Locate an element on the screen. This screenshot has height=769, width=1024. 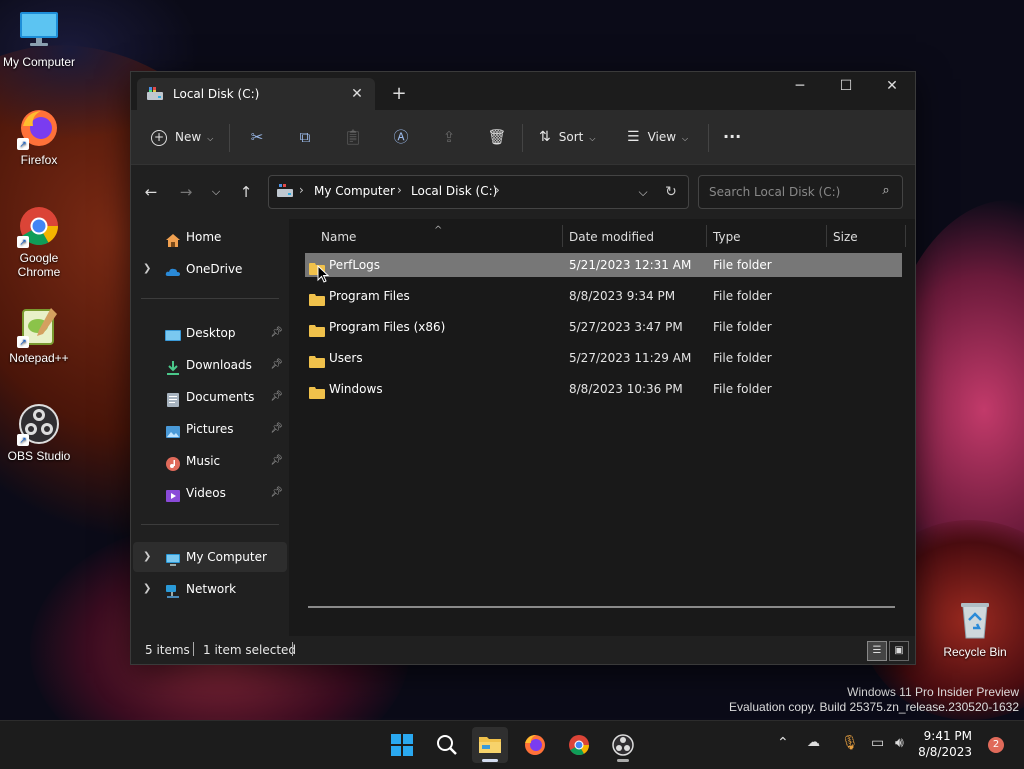
notification-badge: 2 is located at coordinates (996, 745).